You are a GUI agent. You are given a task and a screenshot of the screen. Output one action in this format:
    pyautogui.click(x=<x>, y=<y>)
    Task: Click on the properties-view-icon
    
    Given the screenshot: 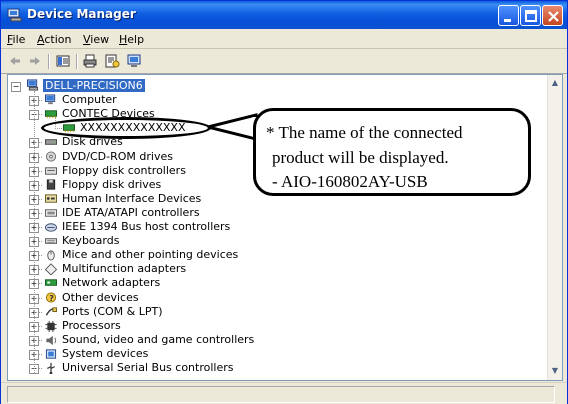 What is the action you would take?
    pyautogui.click(x=63, y=61)
    